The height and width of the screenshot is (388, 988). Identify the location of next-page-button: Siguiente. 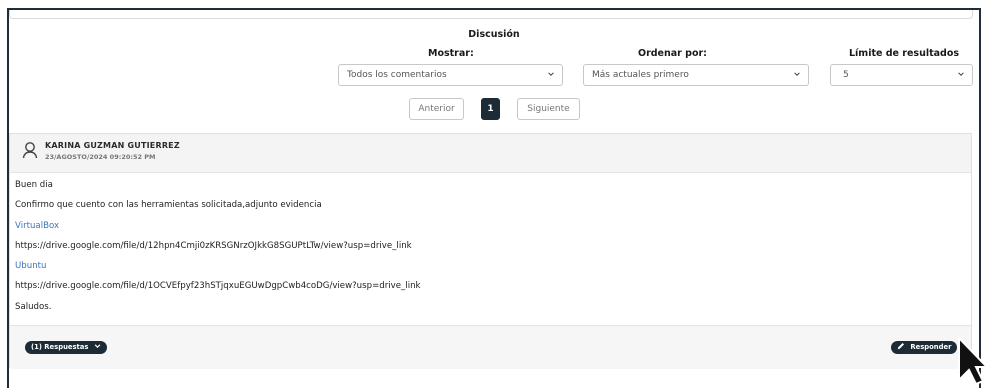
(548, 109).